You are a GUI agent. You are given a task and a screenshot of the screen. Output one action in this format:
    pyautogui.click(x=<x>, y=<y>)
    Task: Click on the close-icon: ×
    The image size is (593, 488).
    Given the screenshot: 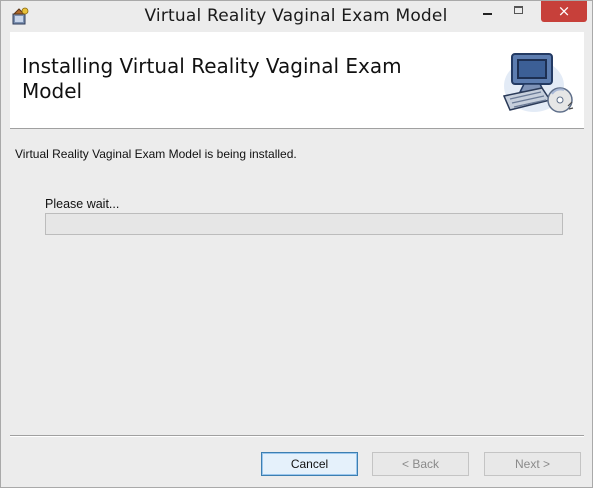 What is the action you would take?
    pyautogui.click(x=564, y=11)
    